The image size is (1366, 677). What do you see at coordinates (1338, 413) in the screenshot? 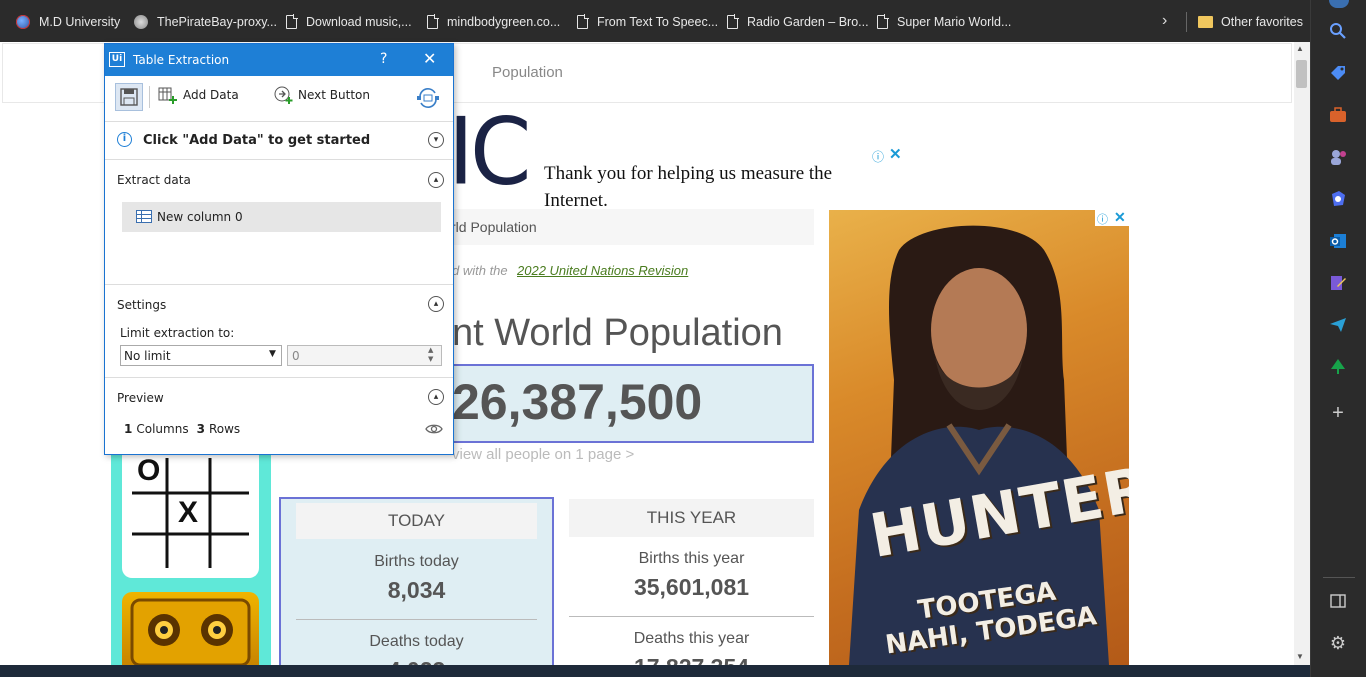
I see `add-icon: +` at bounding box center [1338, 413].